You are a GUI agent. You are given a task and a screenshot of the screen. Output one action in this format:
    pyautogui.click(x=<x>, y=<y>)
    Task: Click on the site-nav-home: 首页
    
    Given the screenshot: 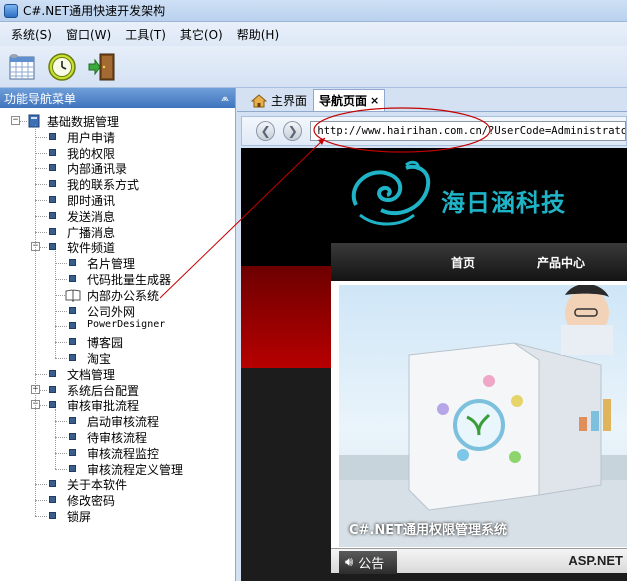 What is the action you would take?
    pyautogui.click(x=463, y=262)
    